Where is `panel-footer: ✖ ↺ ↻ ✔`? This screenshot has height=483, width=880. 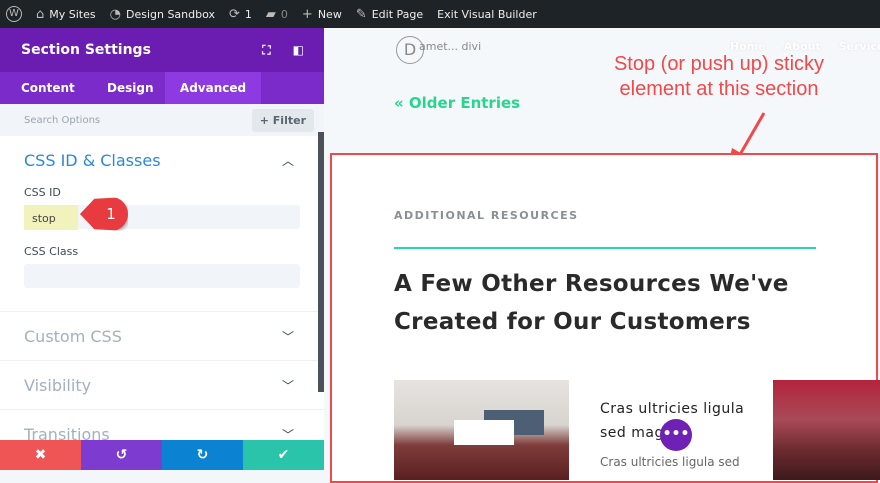 panel-footer: ✖ ↺ ↻ ✔ is located at coordinates (162, 455).